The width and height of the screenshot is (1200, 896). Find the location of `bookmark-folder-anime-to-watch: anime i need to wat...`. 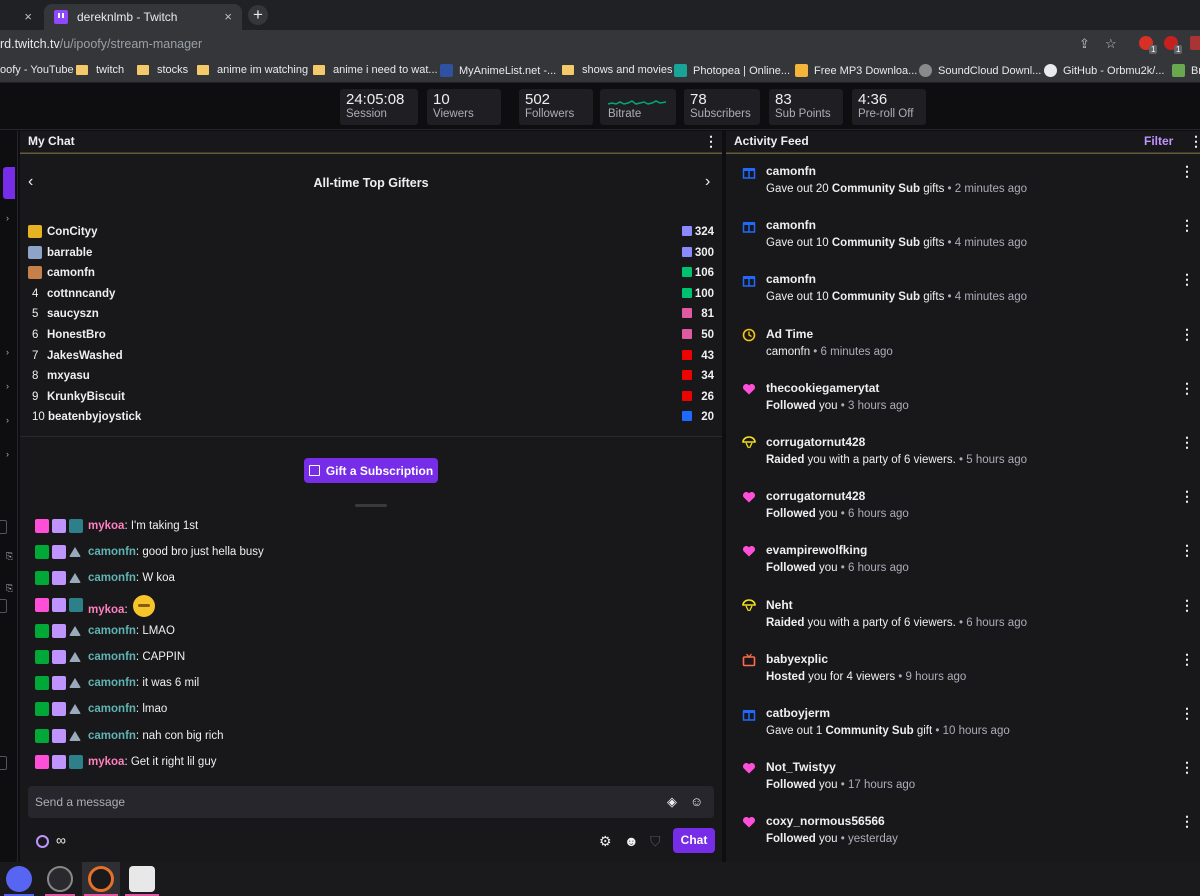

bookmark-folder-anime-to-watch: anime i need to wat... is located at coordinates (375, 70).